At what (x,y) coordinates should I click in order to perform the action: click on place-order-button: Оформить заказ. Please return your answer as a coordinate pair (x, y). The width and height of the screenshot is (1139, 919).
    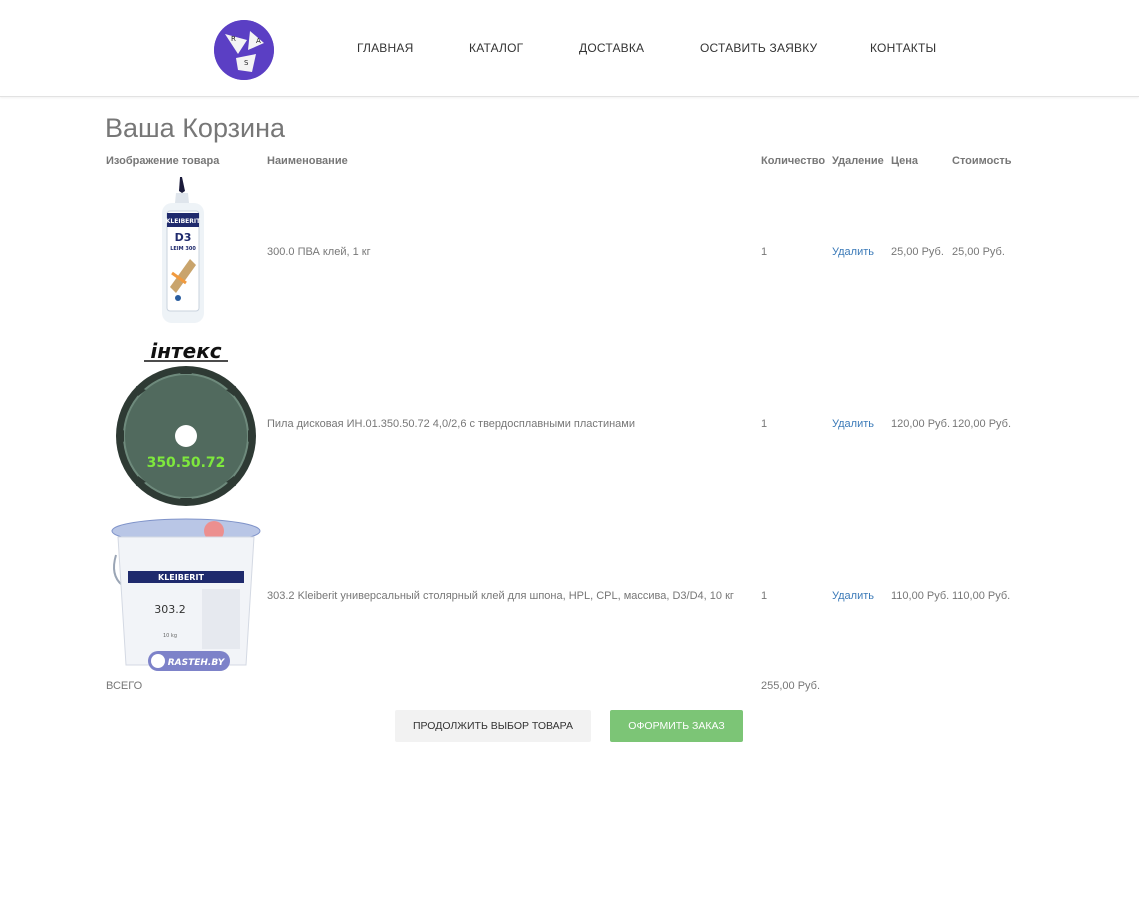
    Looking at the image, I should click on (676, 726).